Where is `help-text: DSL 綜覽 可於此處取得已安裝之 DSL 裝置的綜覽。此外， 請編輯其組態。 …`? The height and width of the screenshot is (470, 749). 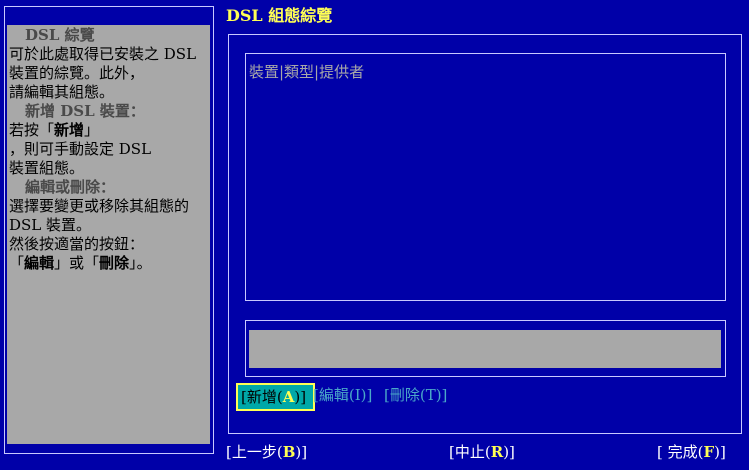 help-text: DSL 綜覽 可於此處取得已安裝之 DSL 裝置的綜覽。此外， 請編輯其組態。 … is located at coordinates (109, 149).